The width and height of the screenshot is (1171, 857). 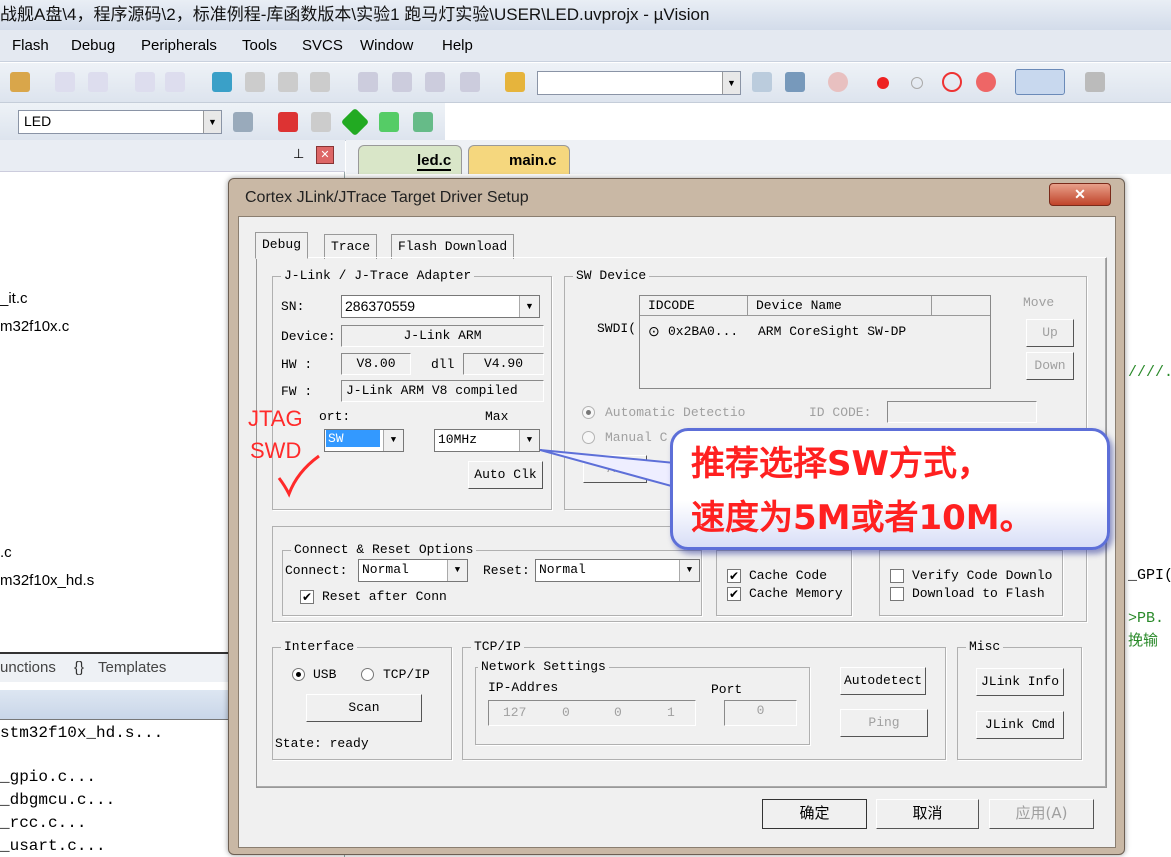 I want to click on magic-wand-icon, so click(x=243, y=122).